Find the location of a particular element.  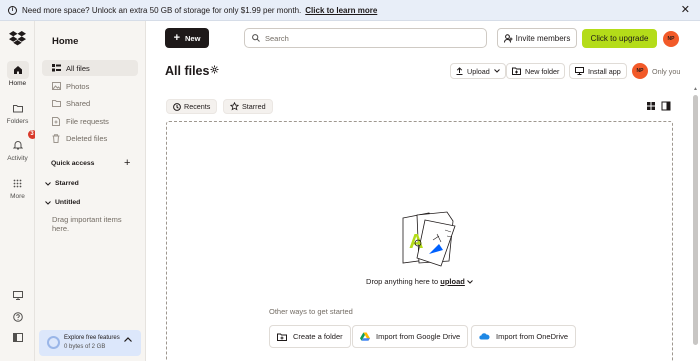

drop-instructions: Drop anything here to upload is located at coordinates (419, 281).